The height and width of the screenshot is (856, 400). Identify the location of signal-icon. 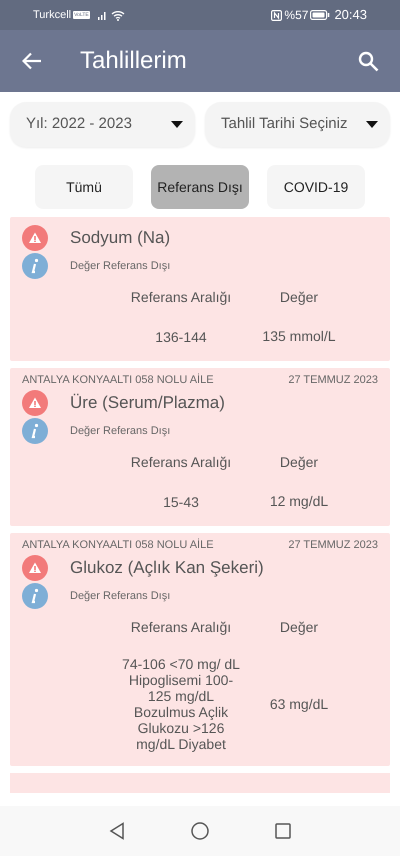
(103, 15).